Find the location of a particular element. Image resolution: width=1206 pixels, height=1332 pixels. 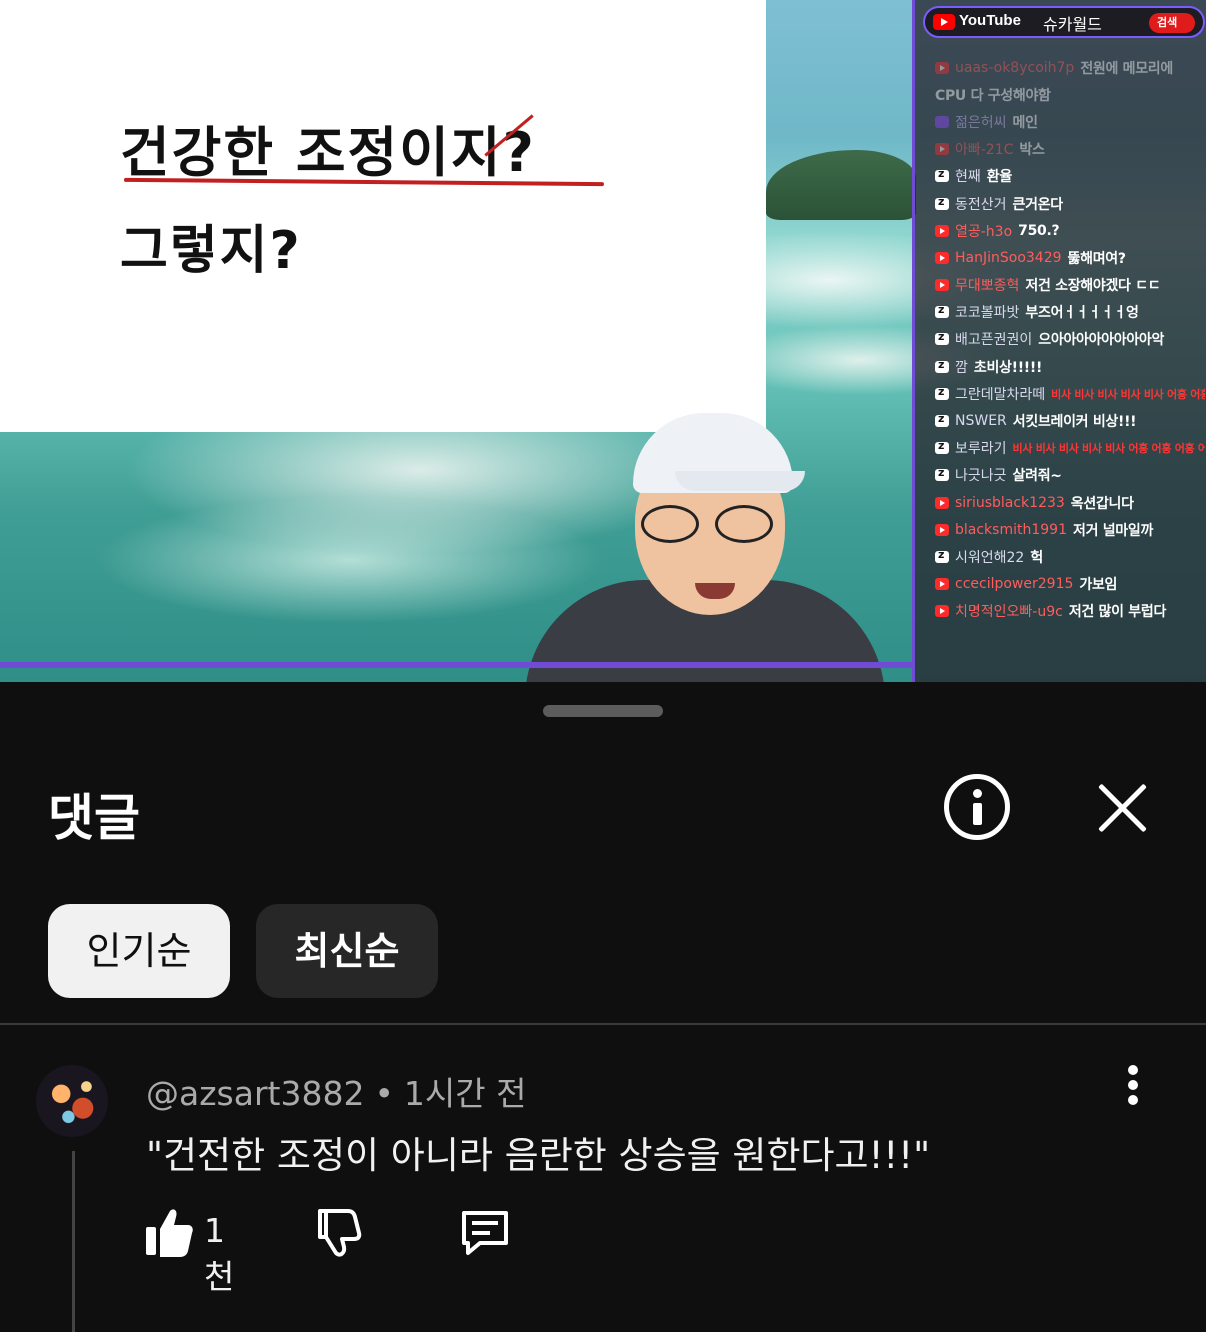

chat-text: 부즈어ㅓㅓㅓㅓㅓ엉 is located at coordinates (1082, 313).